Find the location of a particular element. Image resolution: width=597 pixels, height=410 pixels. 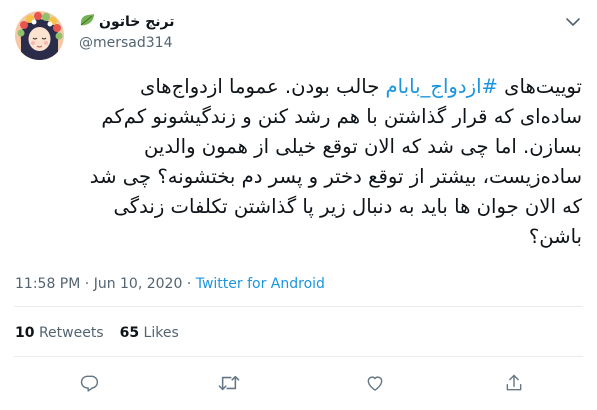

tweet-stats: 10 Retweets 65 Likes is located at coordinates (97, 333).